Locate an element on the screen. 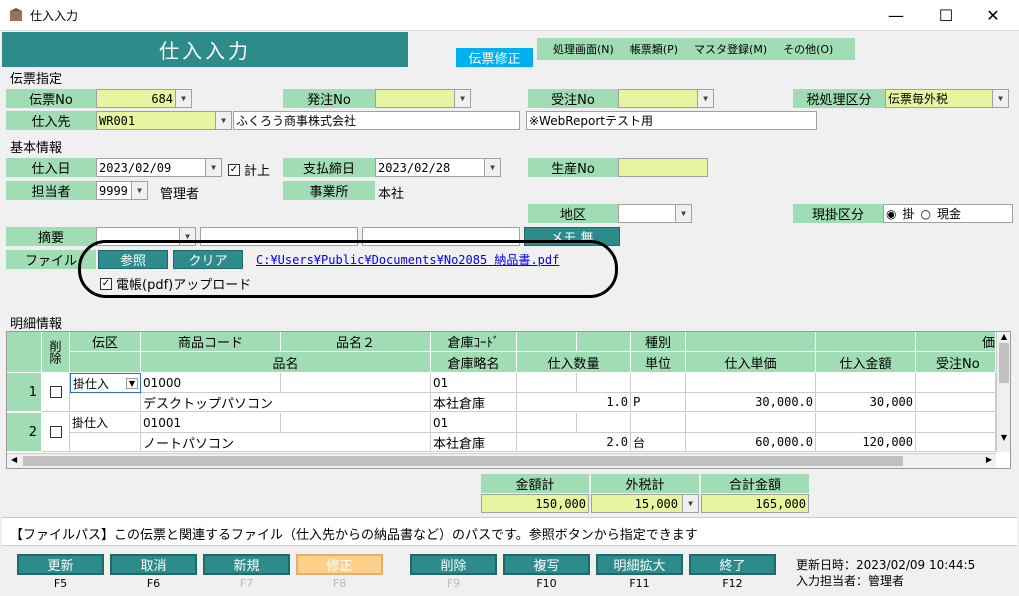 Image resolution: width=1019 pixels, height=596 pixels. vertical-scrollbar: ▲ ▼ is located at coordinates (1003, 392).